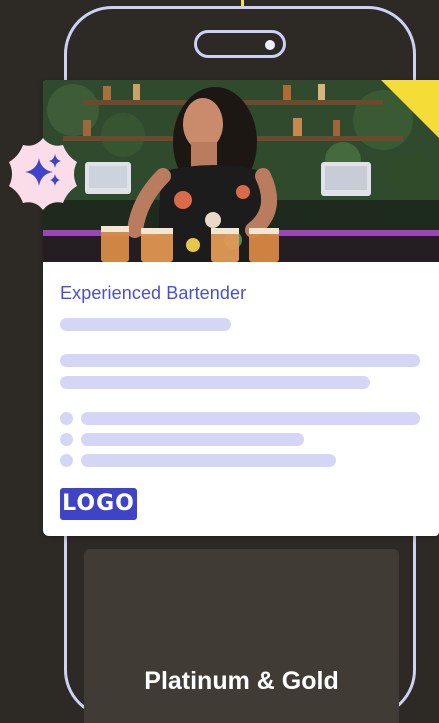 This screenshot has height=723, width=439. What do you see at coordinates (240, 44) in the screenshot?
I see `phone-notch` at bounding box center [240, 44].